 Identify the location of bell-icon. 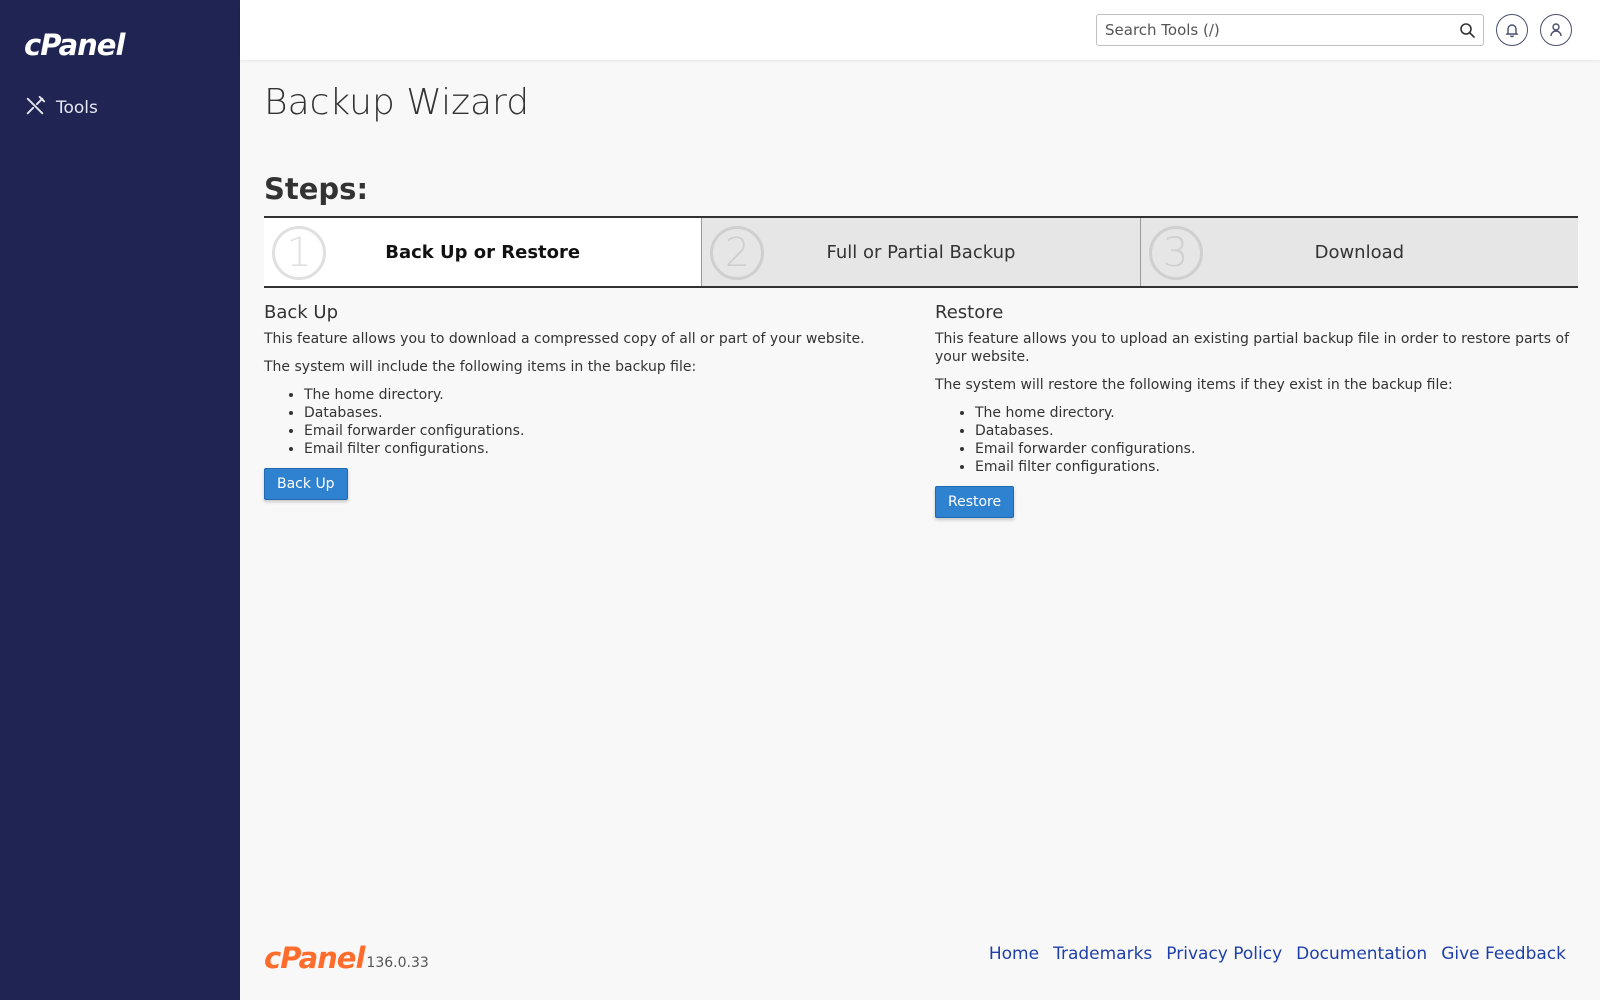
(1512, 31).